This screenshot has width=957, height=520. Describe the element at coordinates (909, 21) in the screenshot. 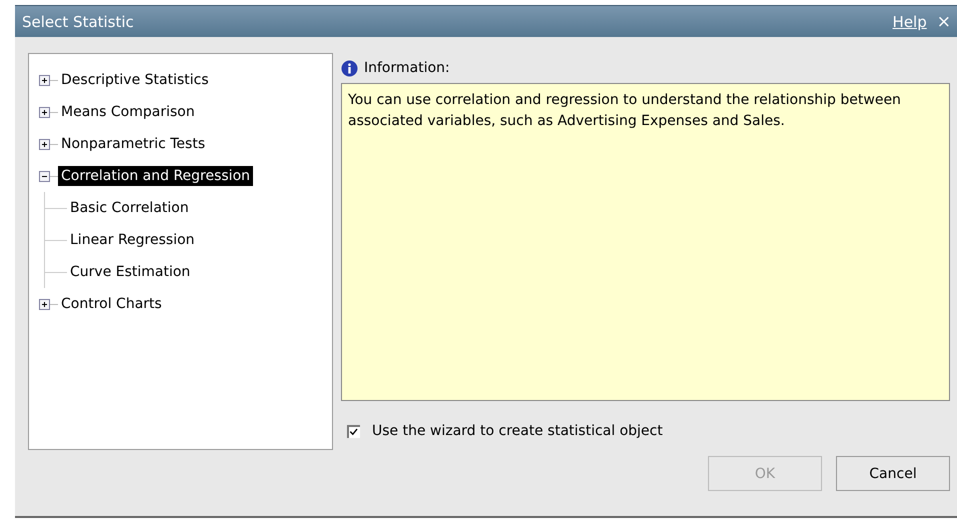

I see `help-link: Help` at that location.